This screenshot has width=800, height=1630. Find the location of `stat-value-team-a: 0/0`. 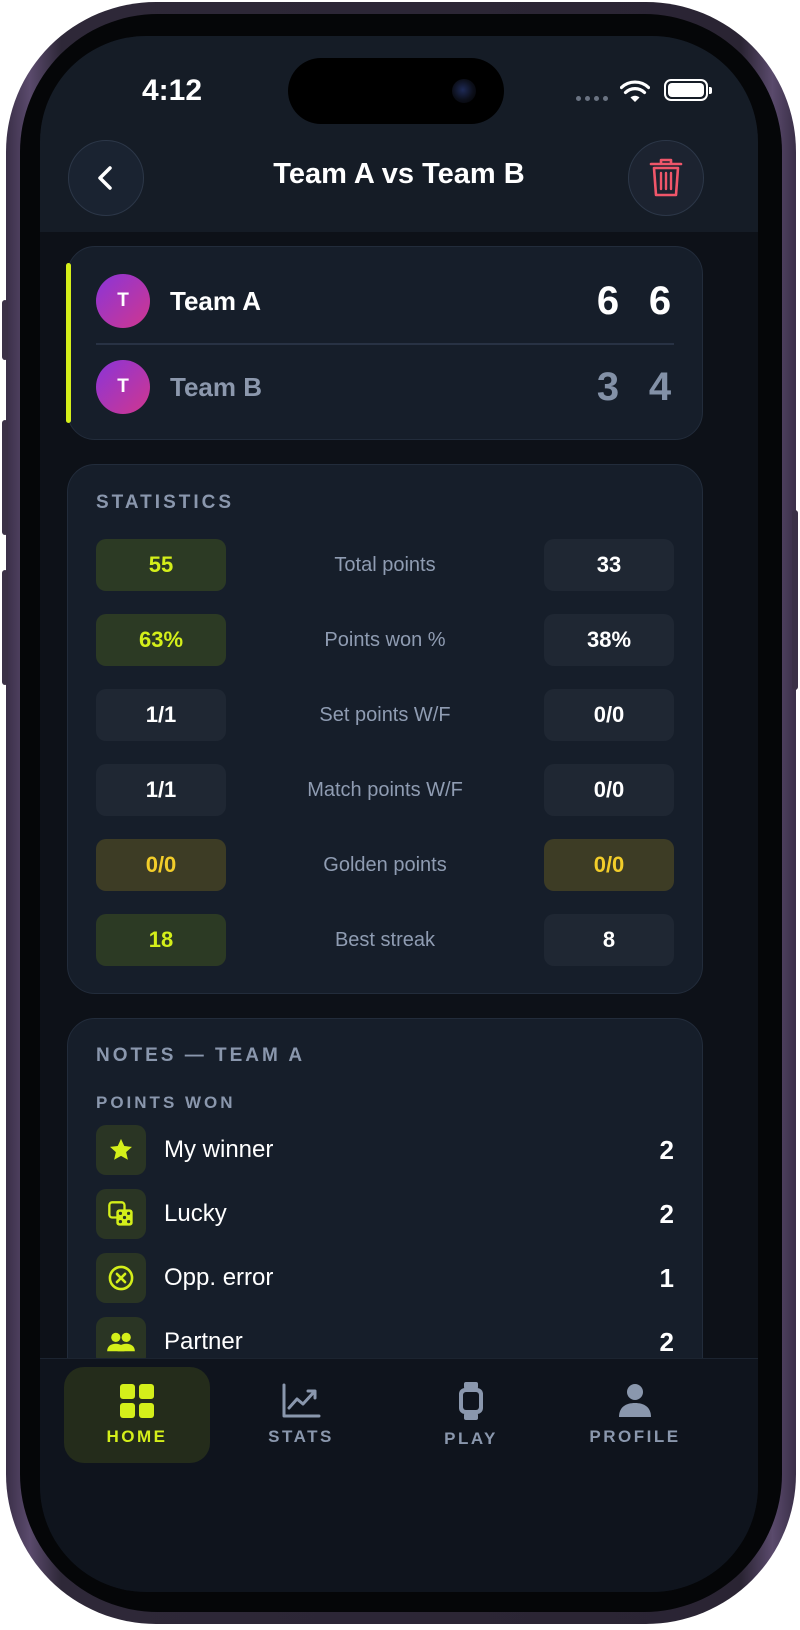

stat-value-team-a: 0/0 is located at coordinates (161, 865).